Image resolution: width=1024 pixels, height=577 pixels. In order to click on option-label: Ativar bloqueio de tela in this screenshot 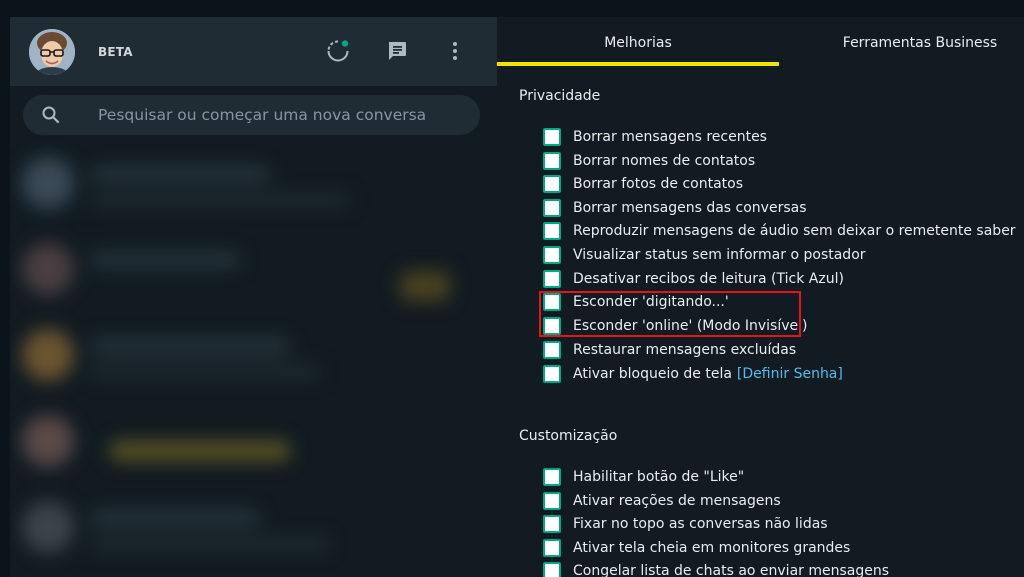, I will do `click(652, 374)`.